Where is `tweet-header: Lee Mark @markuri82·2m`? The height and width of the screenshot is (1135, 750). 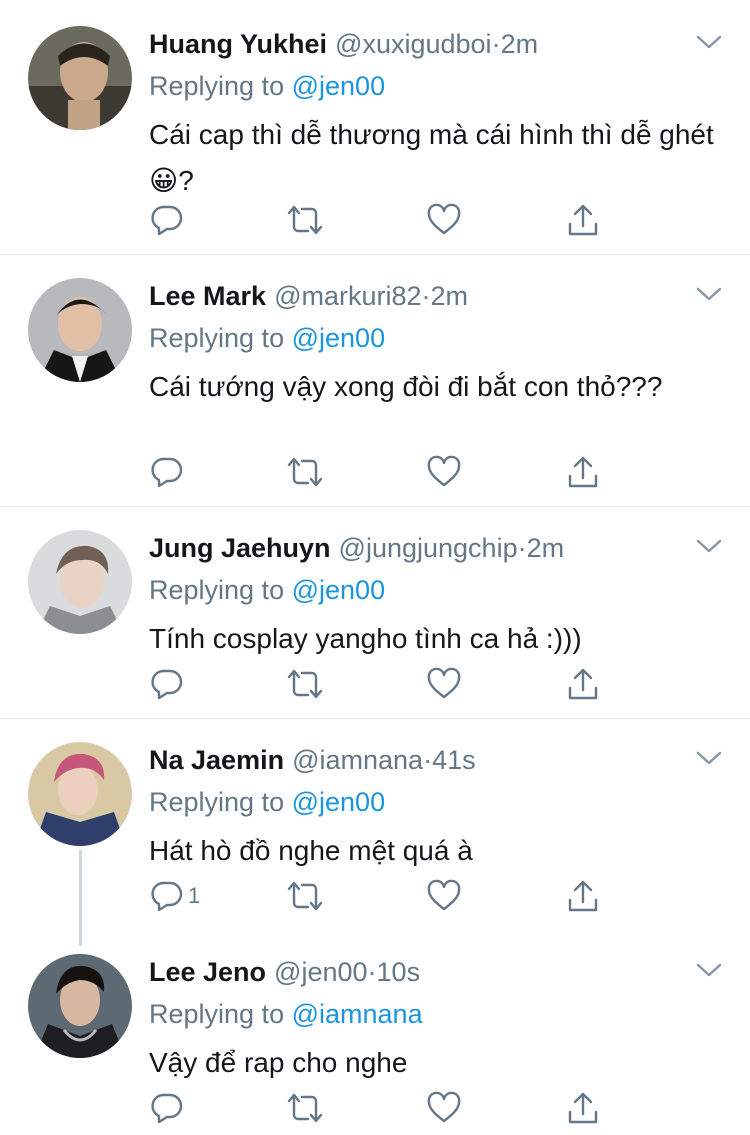
tweet-header: Lee Mark @markuri82·2m is located at coordinates (308, 296).